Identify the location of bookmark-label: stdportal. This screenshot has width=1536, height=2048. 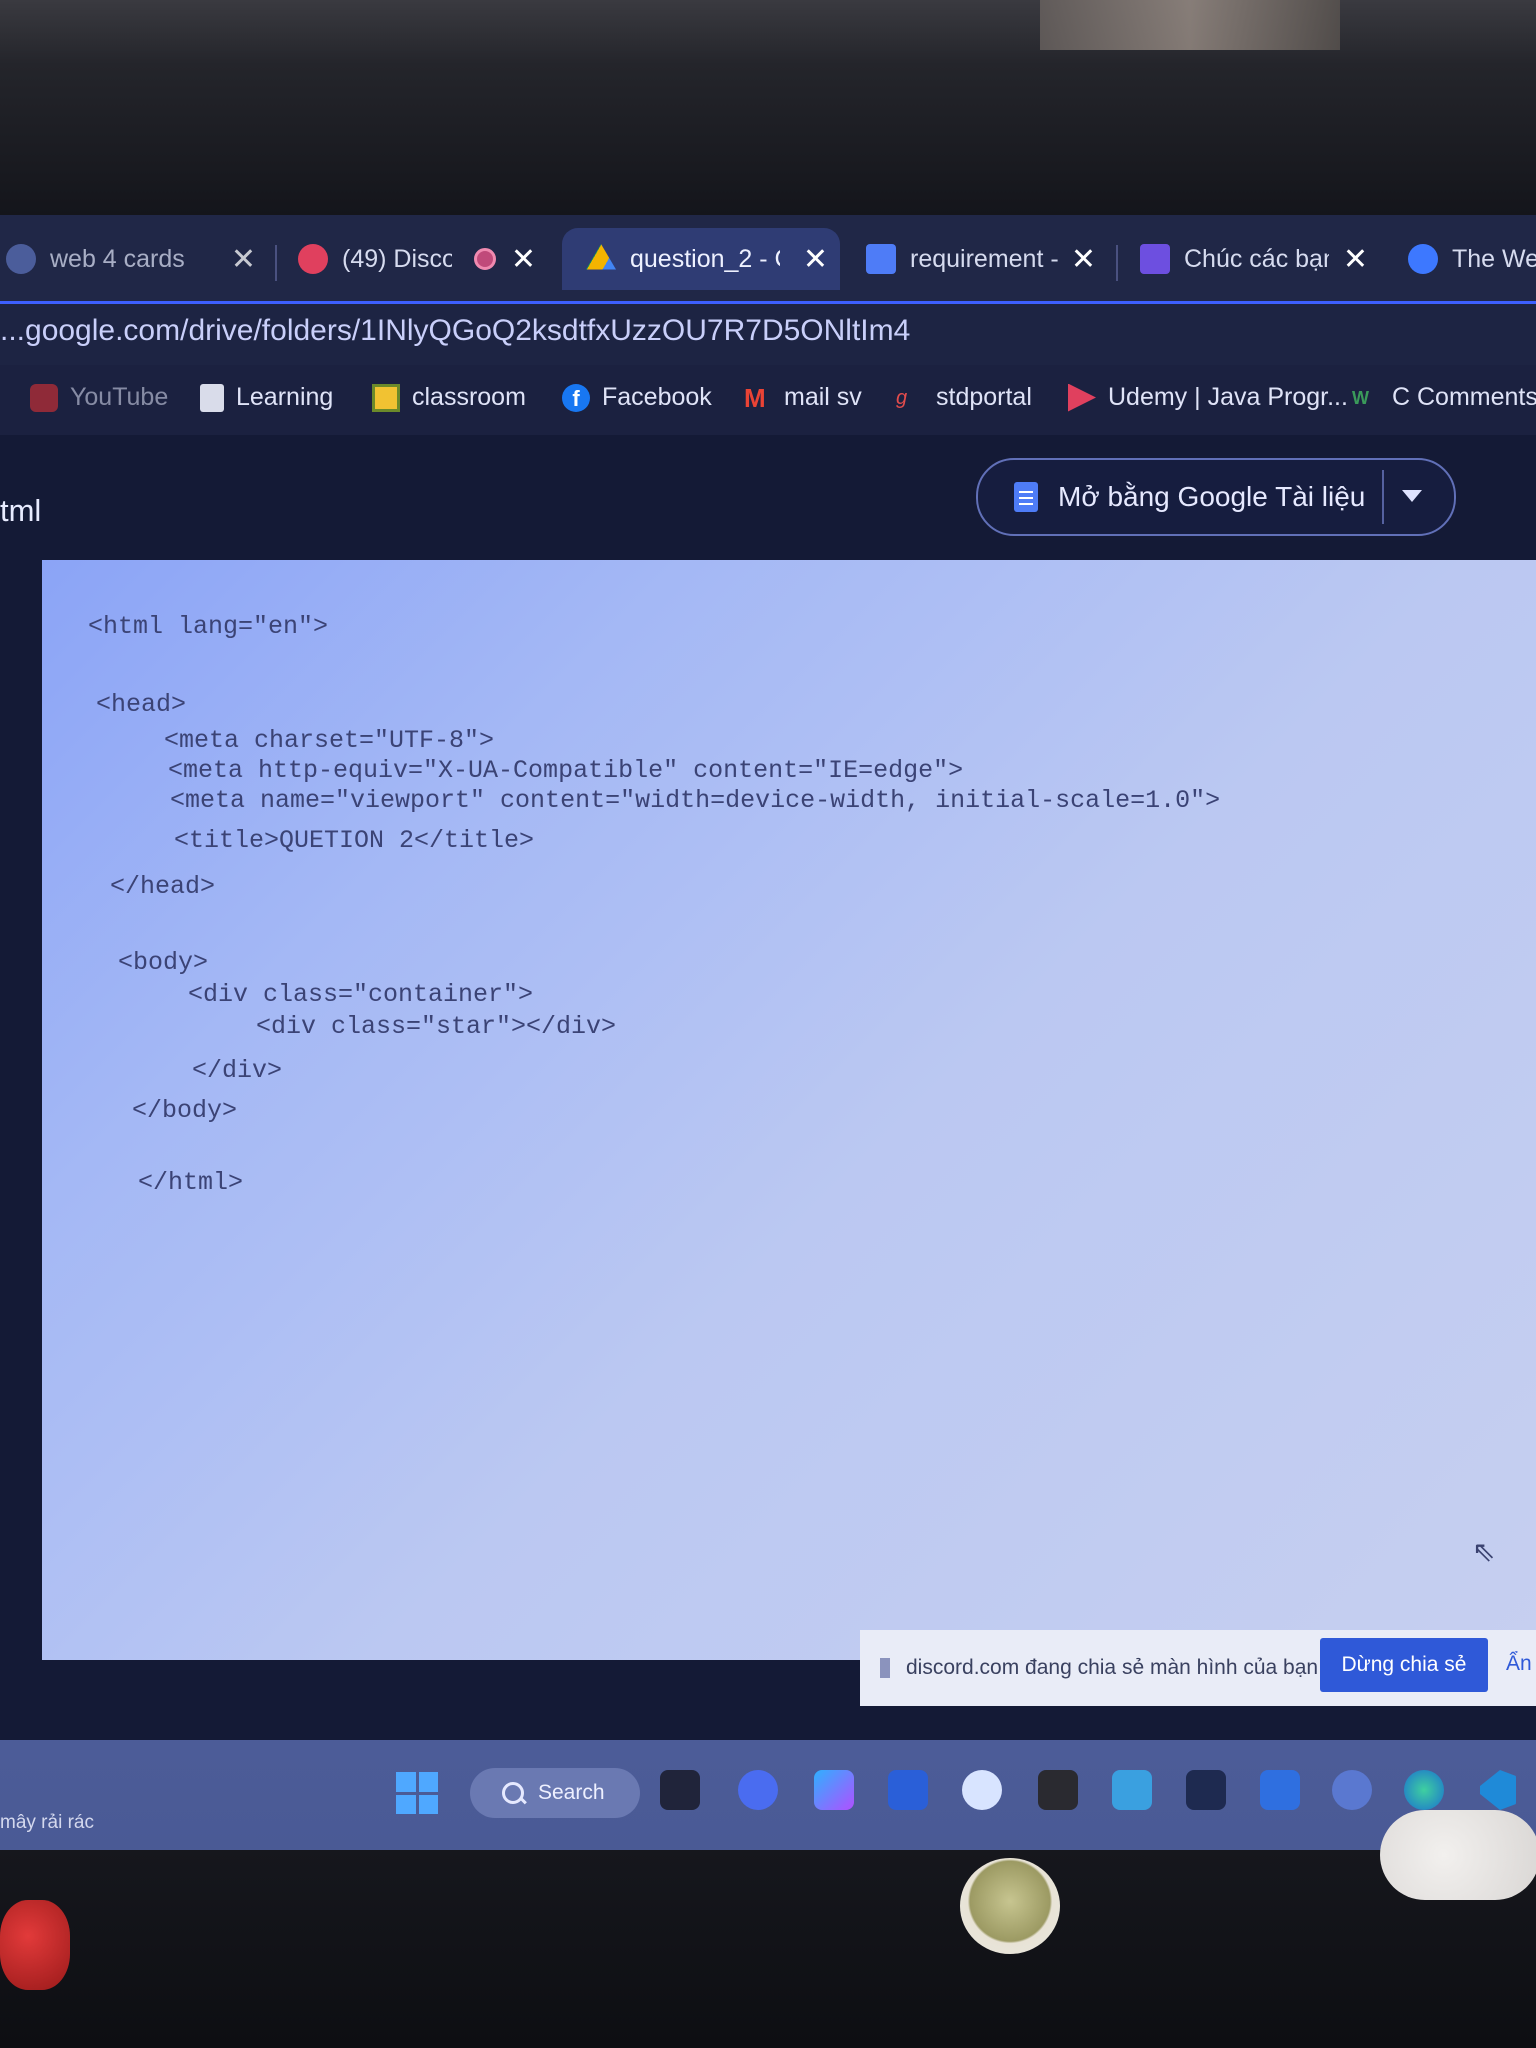
(984, 397).